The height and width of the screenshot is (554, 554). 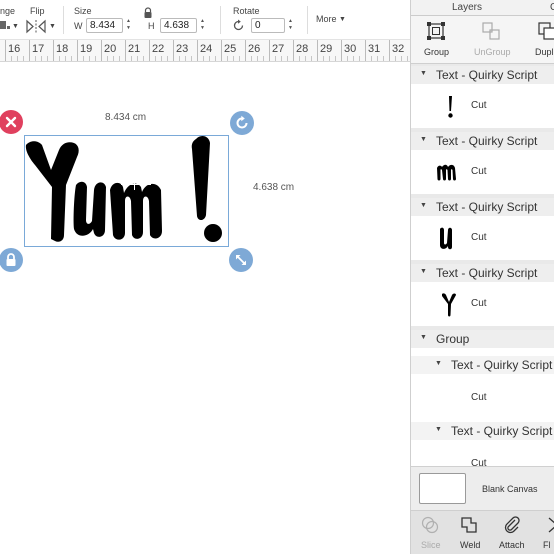 What do you see at coordinates (178, 25) in the screenshot?
I see `height-field: 4.638` at bounding box center [178, 25].